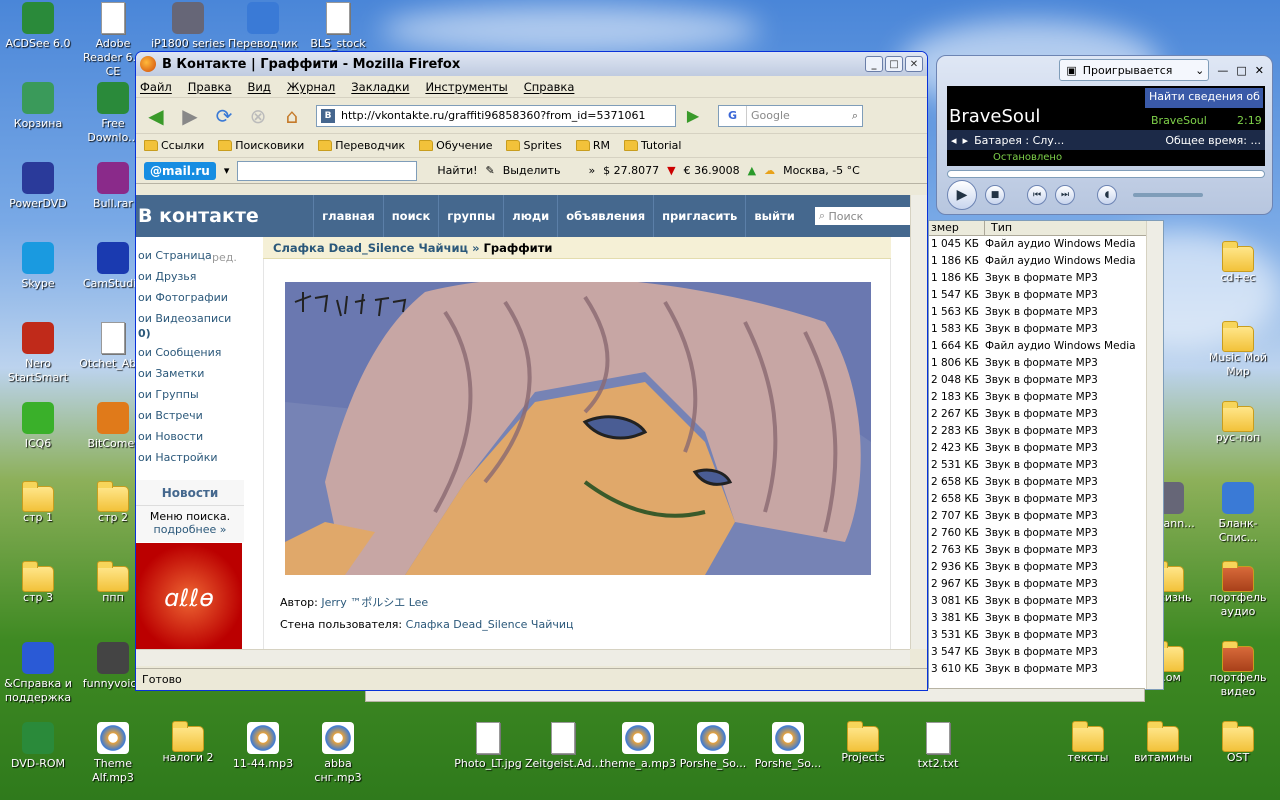 Image resolution: width=1280 pixels, height=800 pixels. What do you see at coordinates (894, 64) in the screenshot?
I see `maximize-button: □` at bounding box center [894, 64].